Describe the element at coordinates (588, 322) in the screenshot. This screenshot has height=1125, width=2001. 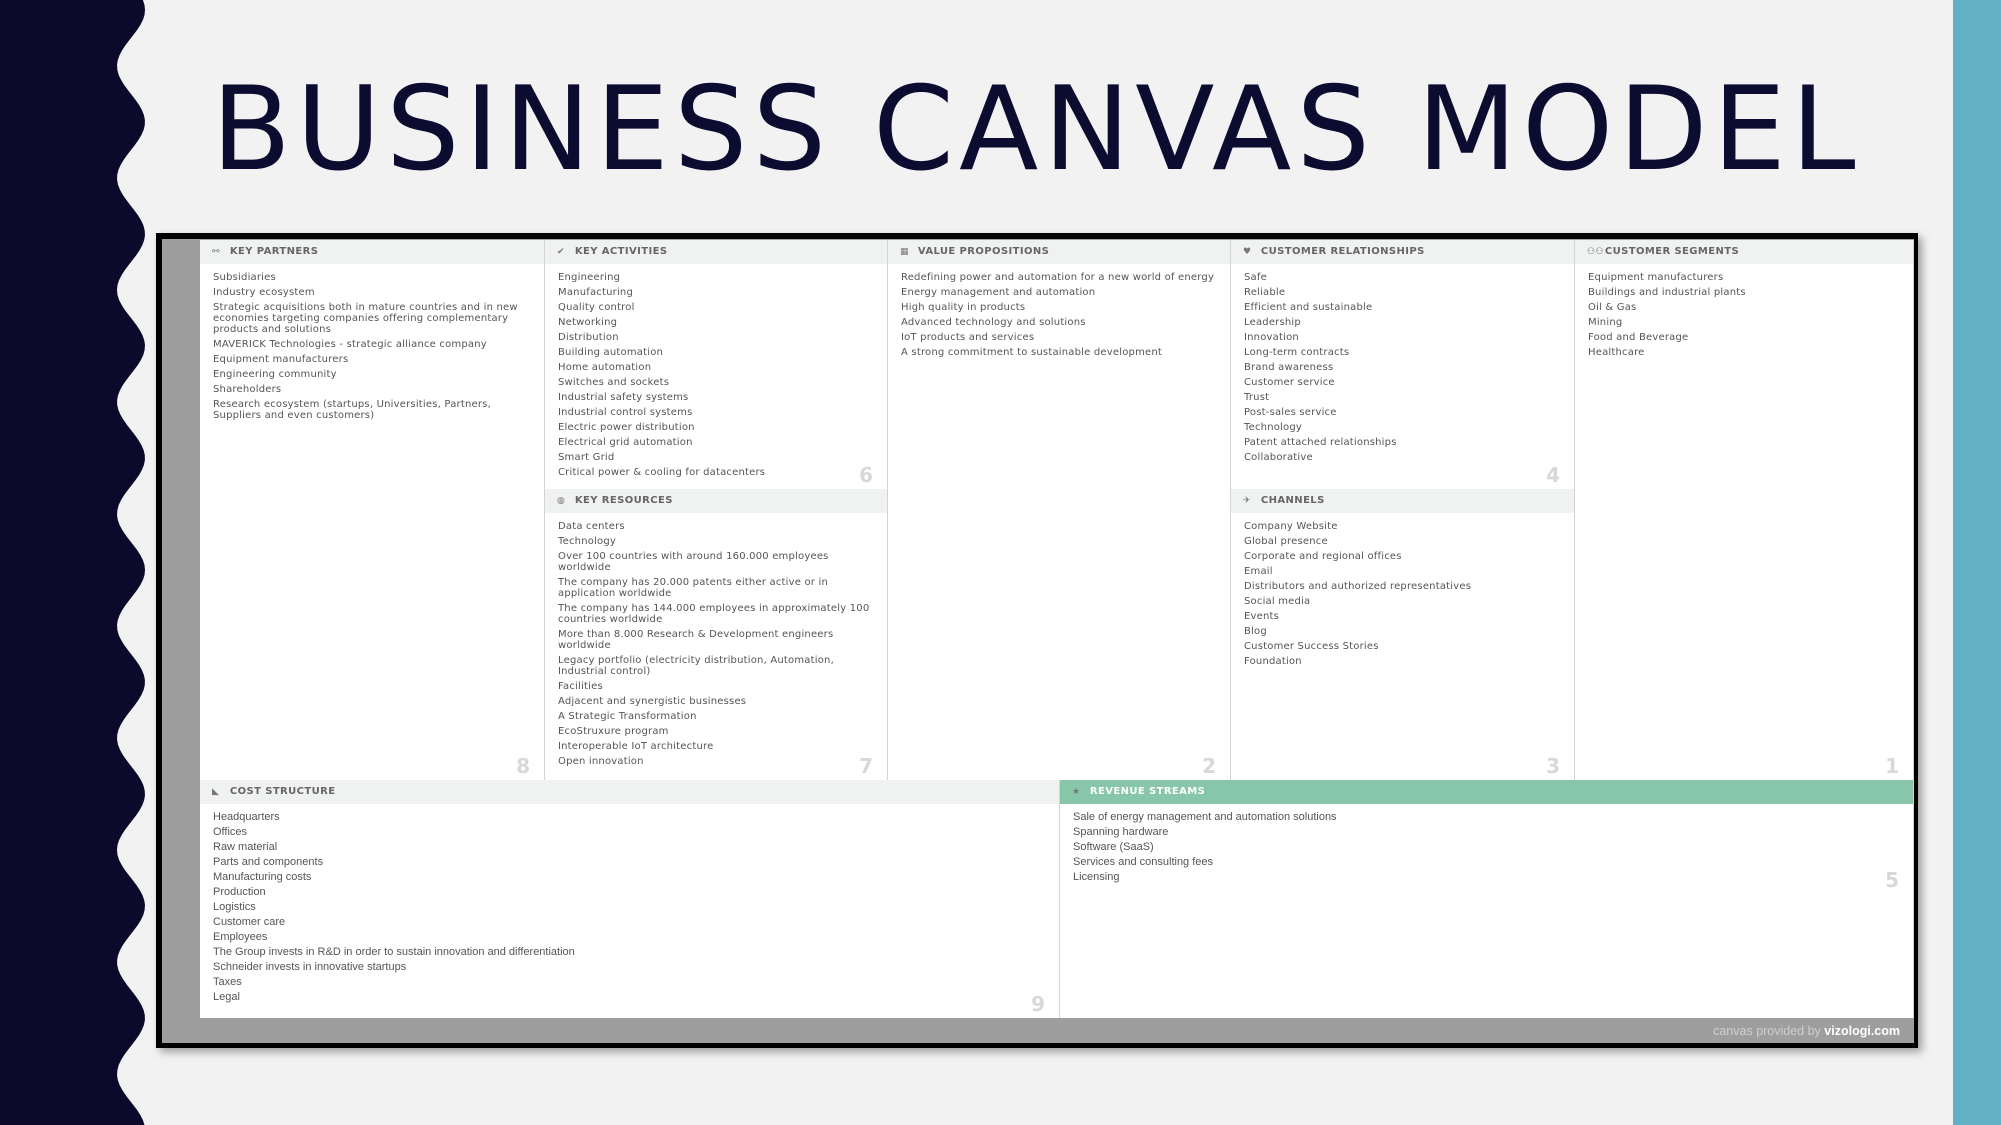
I see `list-item: Networking` at that location.